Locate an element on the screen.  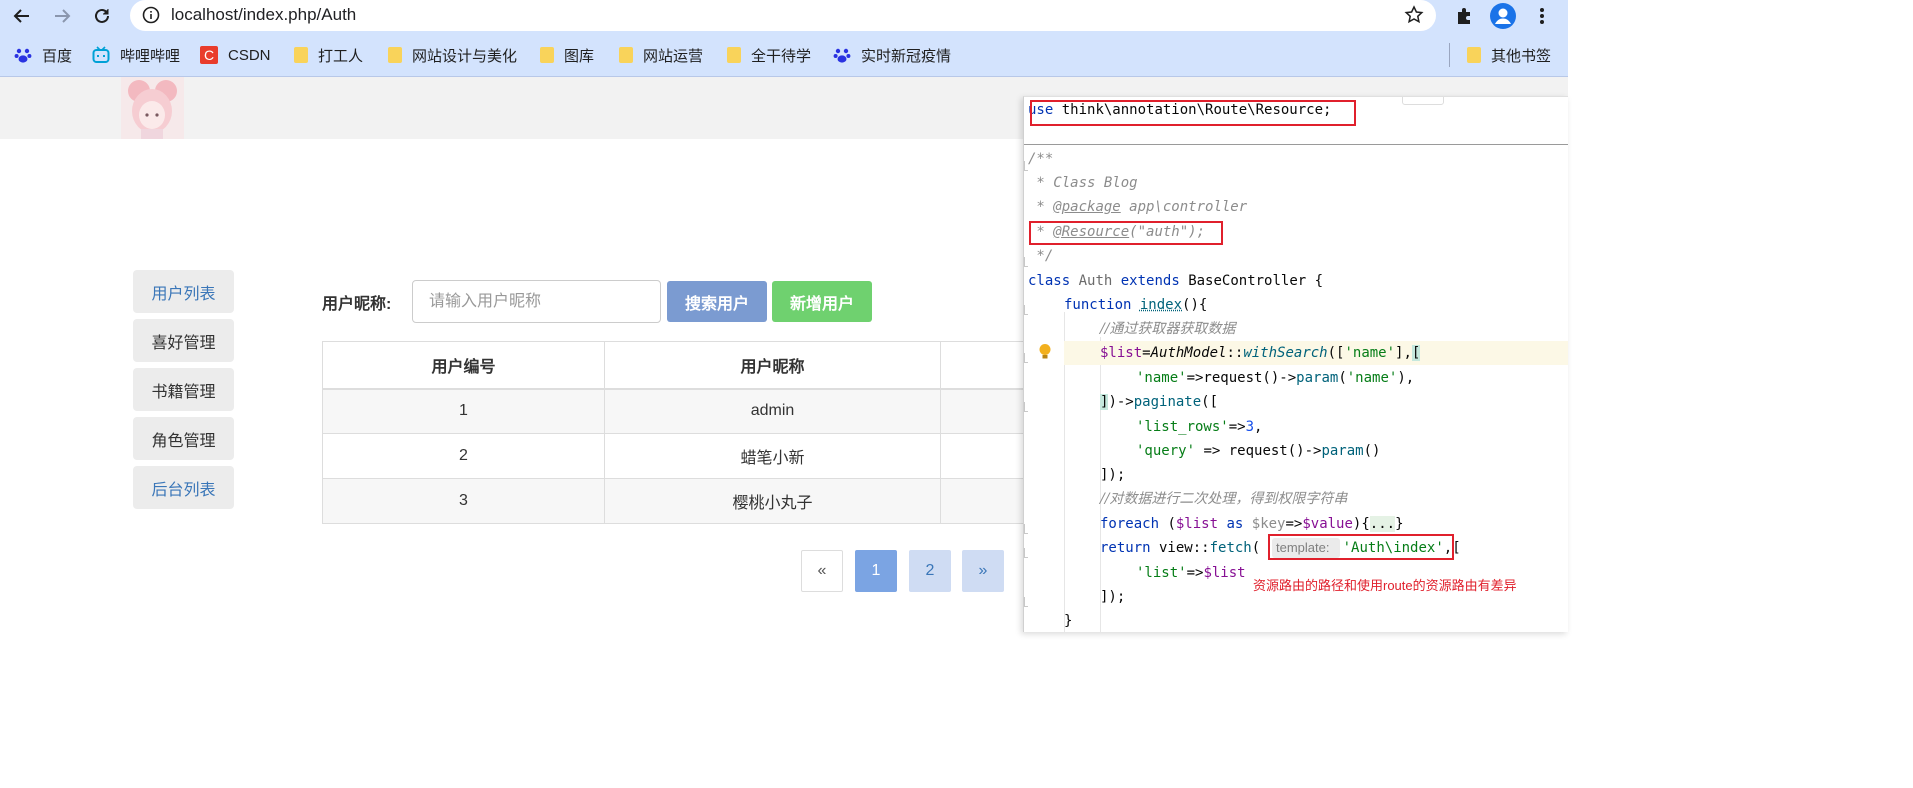
table-row: 3 樱桃小丸子 is located at coordinates (682, 501).